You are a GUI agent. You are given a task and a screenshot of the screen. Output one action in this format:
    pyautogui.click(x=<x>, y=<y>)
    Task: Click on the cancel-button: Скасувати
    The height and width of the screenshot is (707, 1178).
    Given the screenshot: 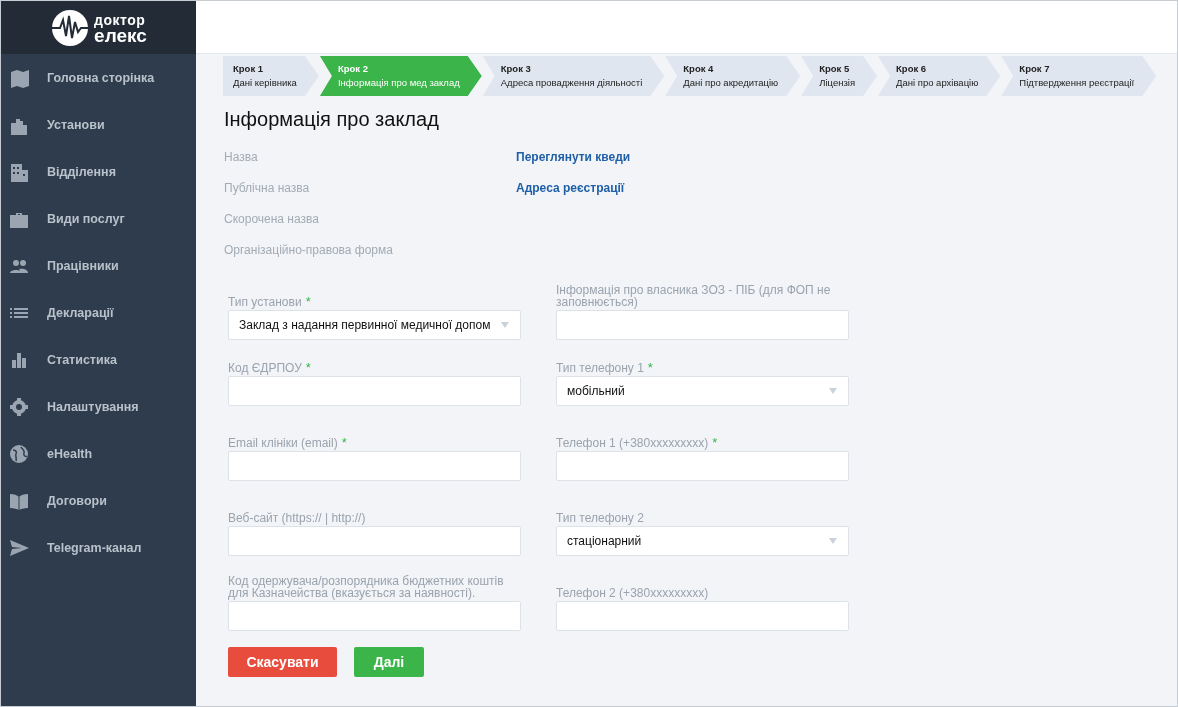 What is the action you would take?
    pyautogui.click(x=282, y=662)
    